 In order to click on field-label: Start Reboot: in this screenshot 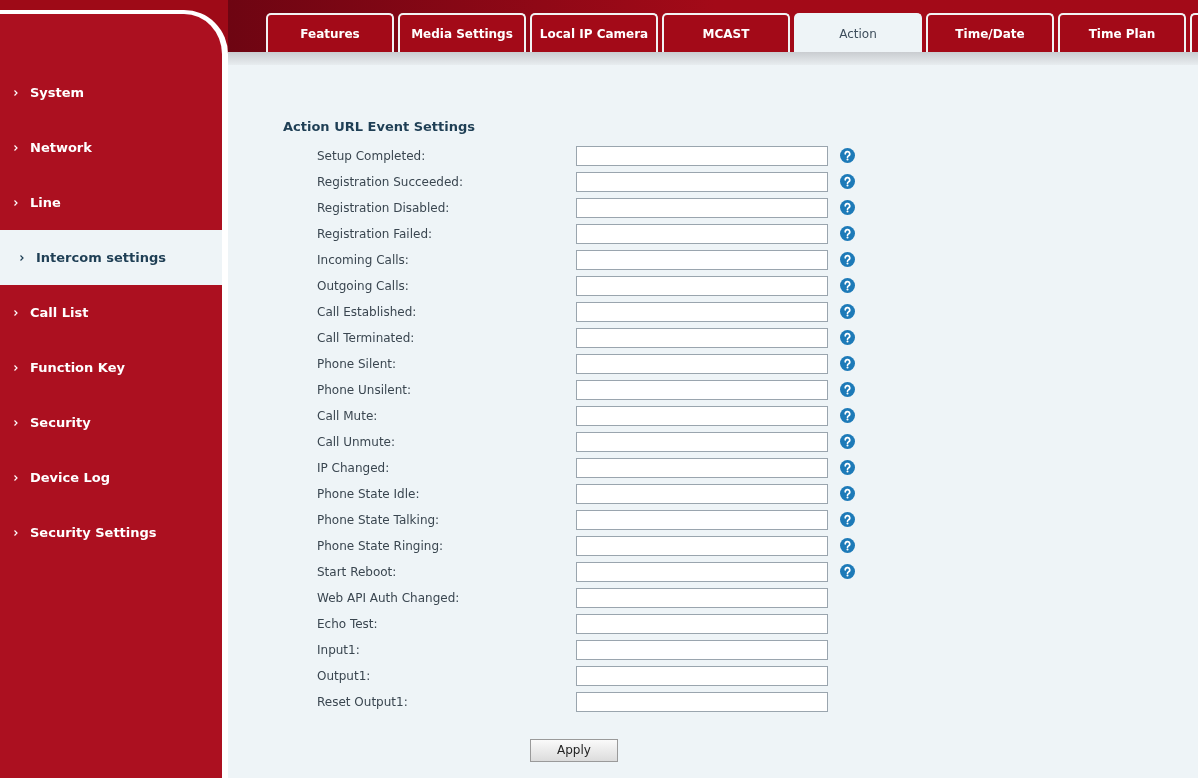, I will do `click(357, 572)`.